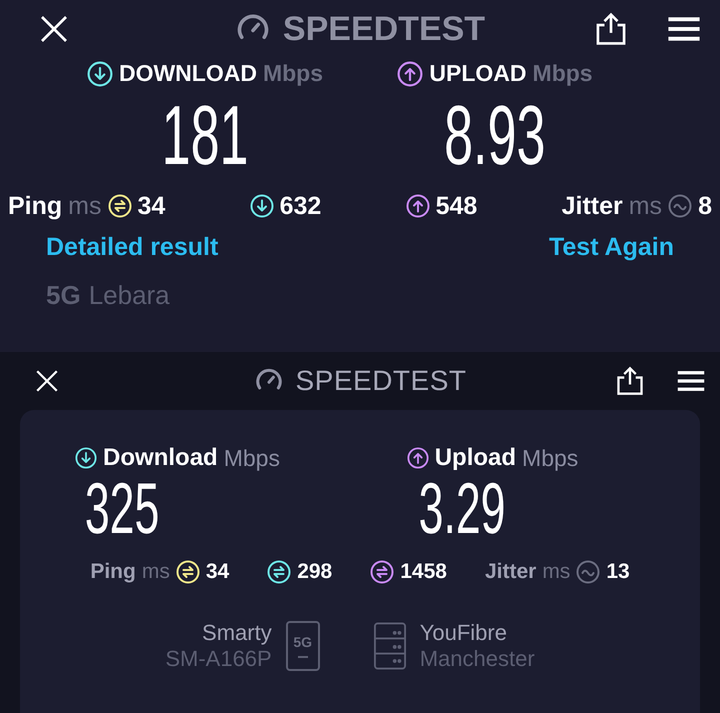 The image size is (720, 713). What do you see at coordinates (611, 247) in the screenshot?
I see `result-link: Test Again` at bounding box center [611, 247].